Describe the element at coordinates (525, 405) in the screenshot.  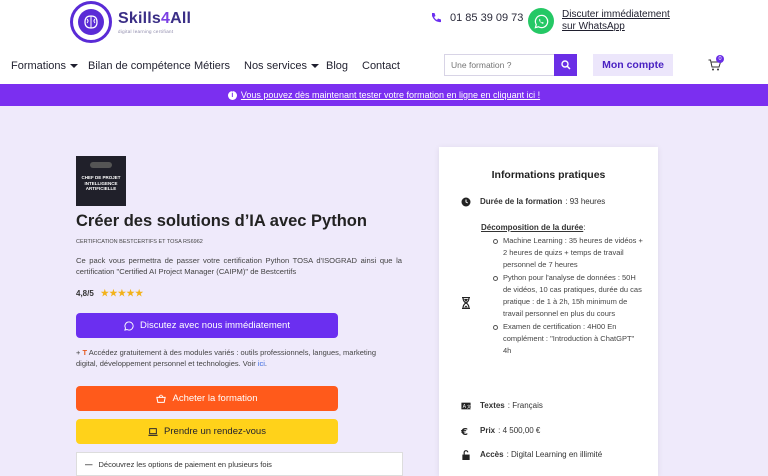
I see `texts-value: : Français` at that location.